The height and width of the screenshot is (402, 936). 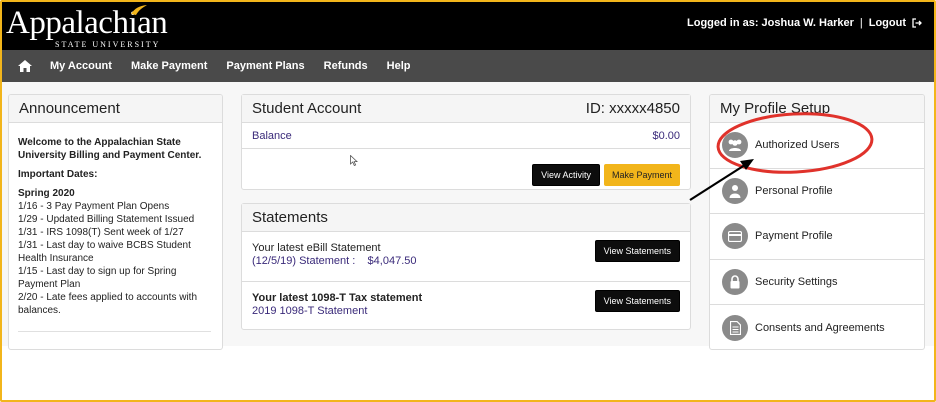 I want to click on document-icon, so click(x=735, y=327).